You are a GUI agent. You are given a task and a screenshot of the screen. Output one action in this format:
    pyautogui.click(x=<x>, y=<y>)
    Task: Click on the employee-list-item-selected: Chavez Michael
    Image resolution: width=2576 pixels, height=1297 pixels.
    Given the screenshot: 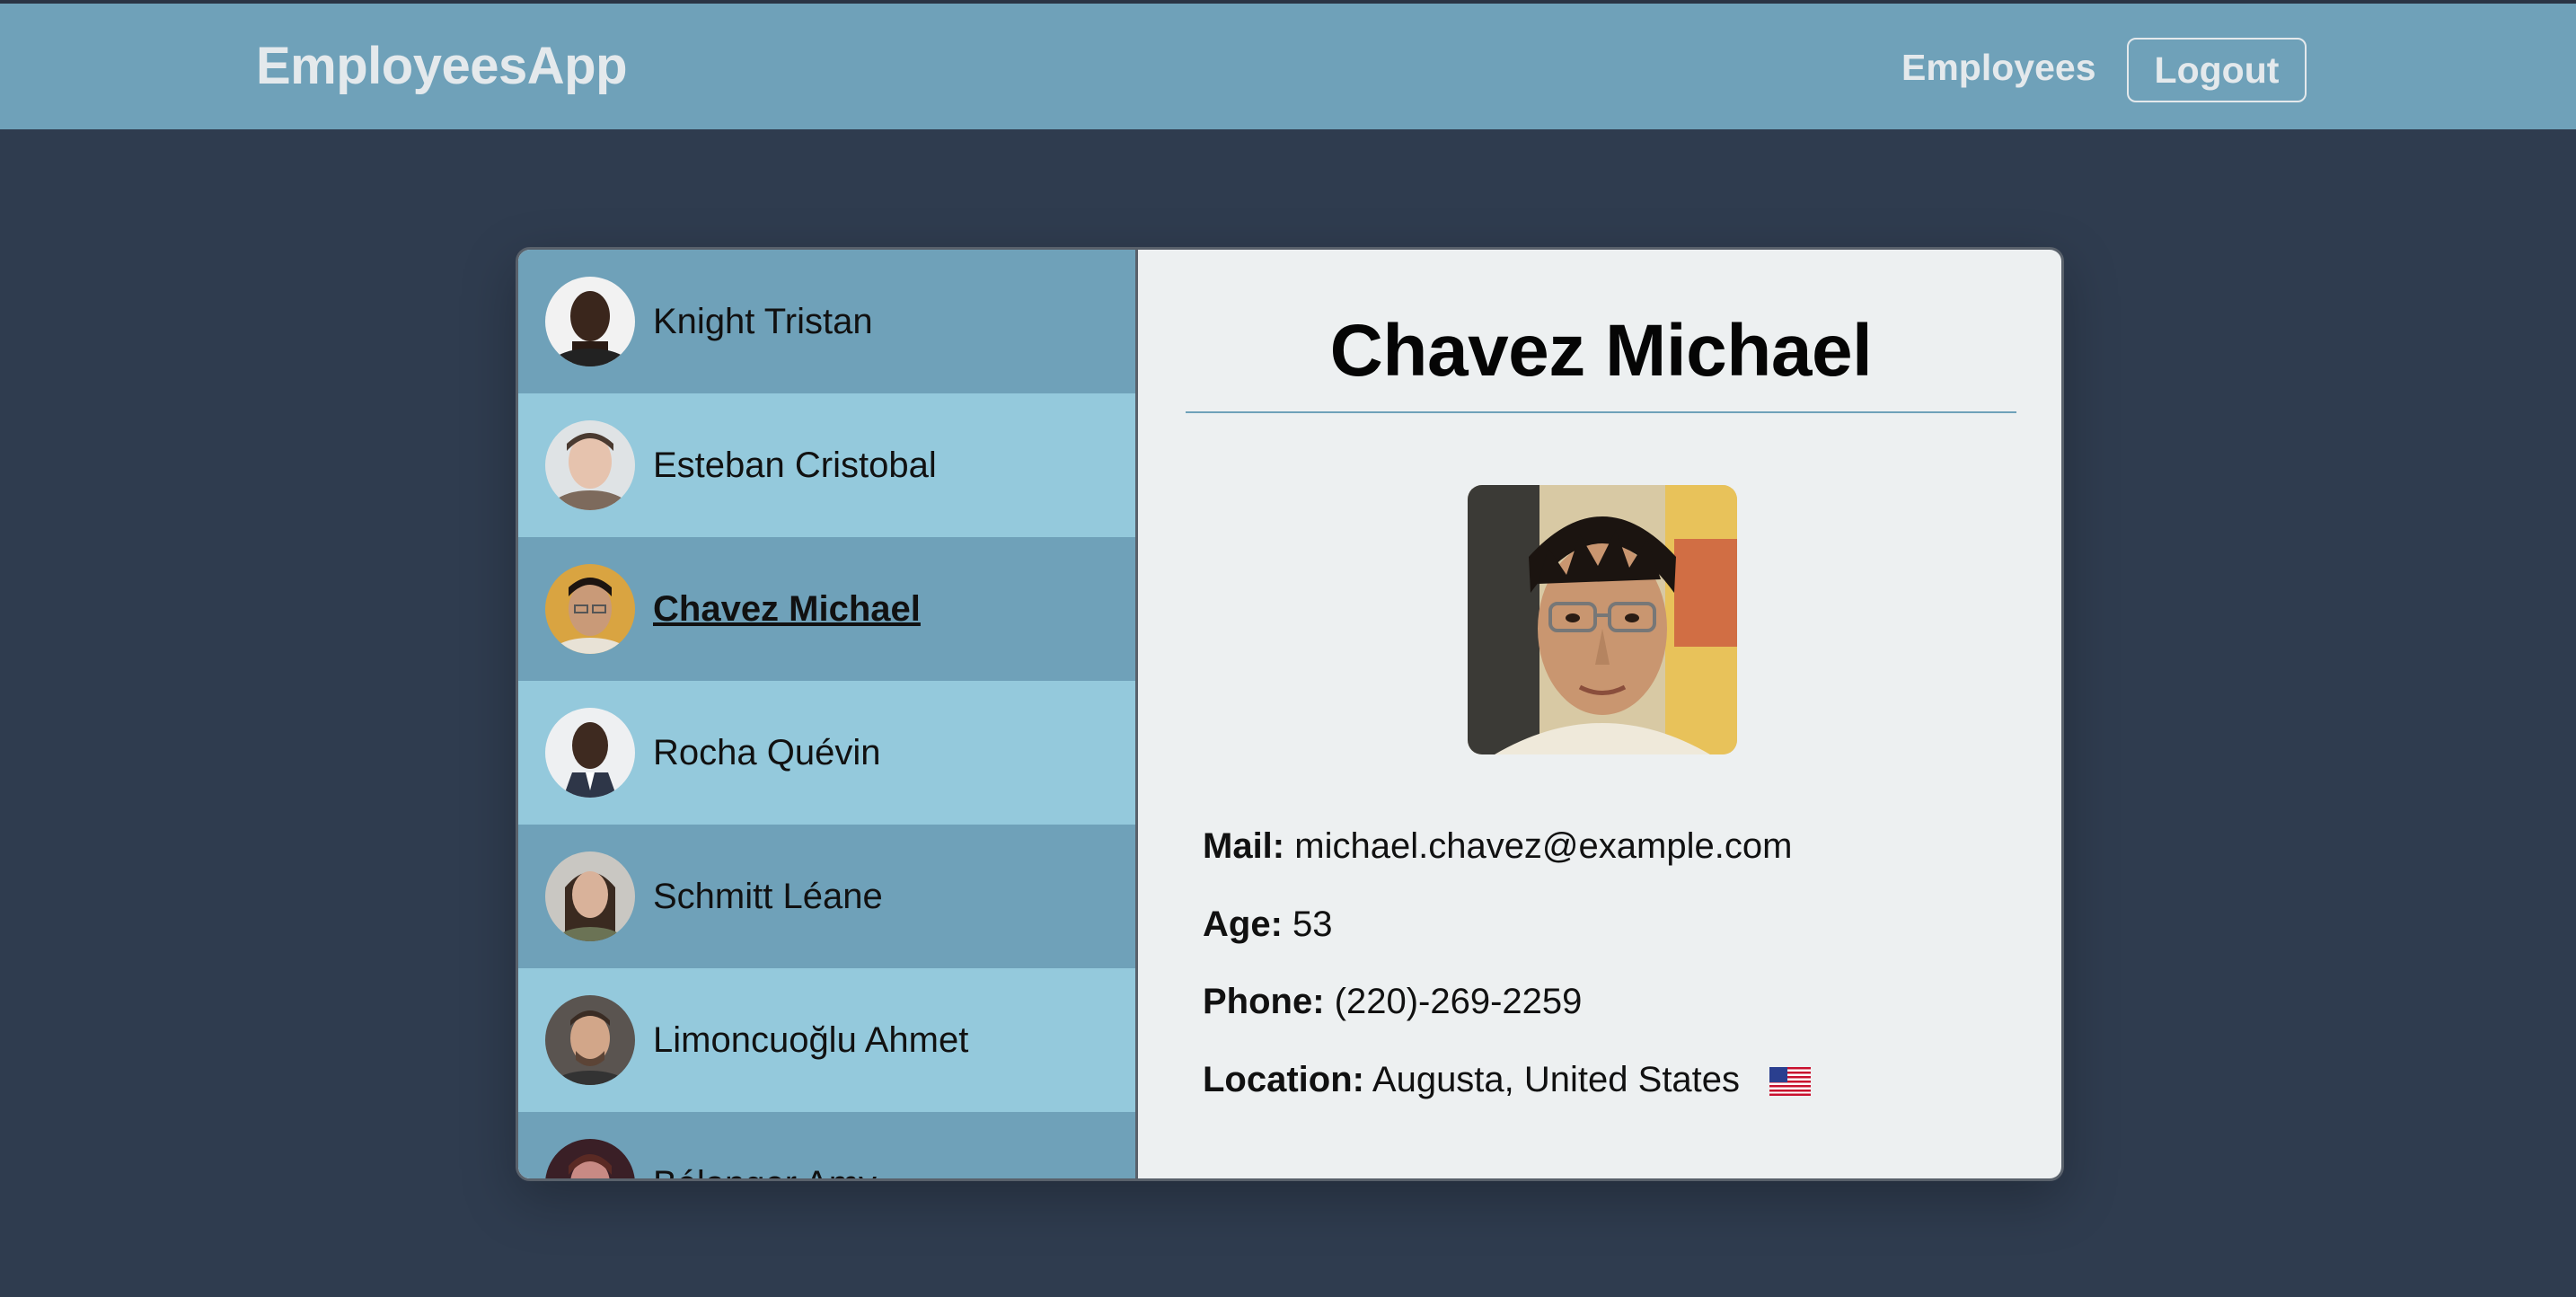 What is the action you would take?
    pyautogui.click(x=826, y=609)
    